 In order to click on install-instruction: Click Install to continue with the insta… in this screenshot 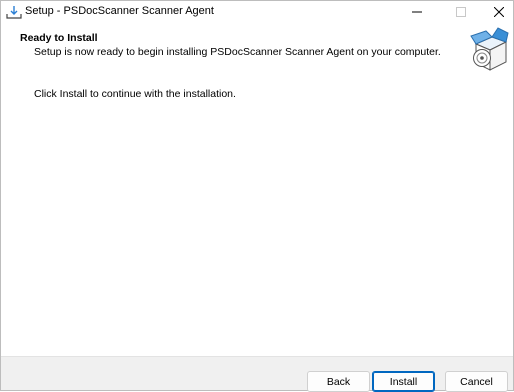, I will do `click(135, 94)`.